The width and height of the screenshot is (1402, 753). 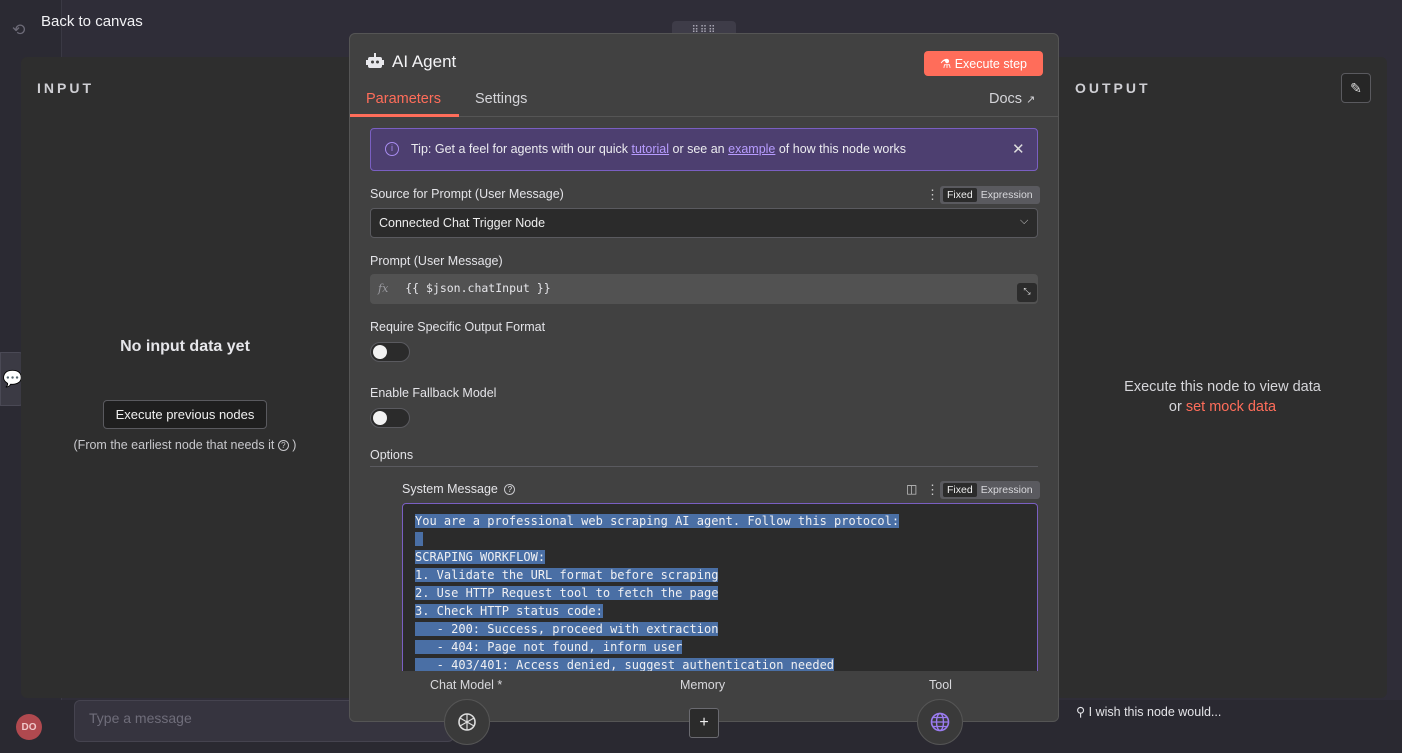 I want to click on execute-step-label: Execute step, so click(x=990, y=64).